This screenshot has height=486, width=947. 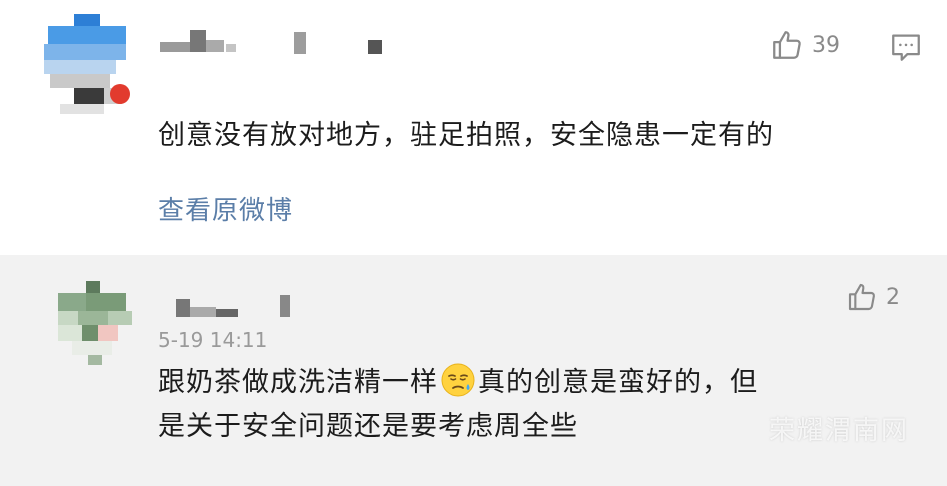 What do you see at coordinates (893, 297) in the screenshot?
I see `like-count: 2` at bounding box center [893, 297].